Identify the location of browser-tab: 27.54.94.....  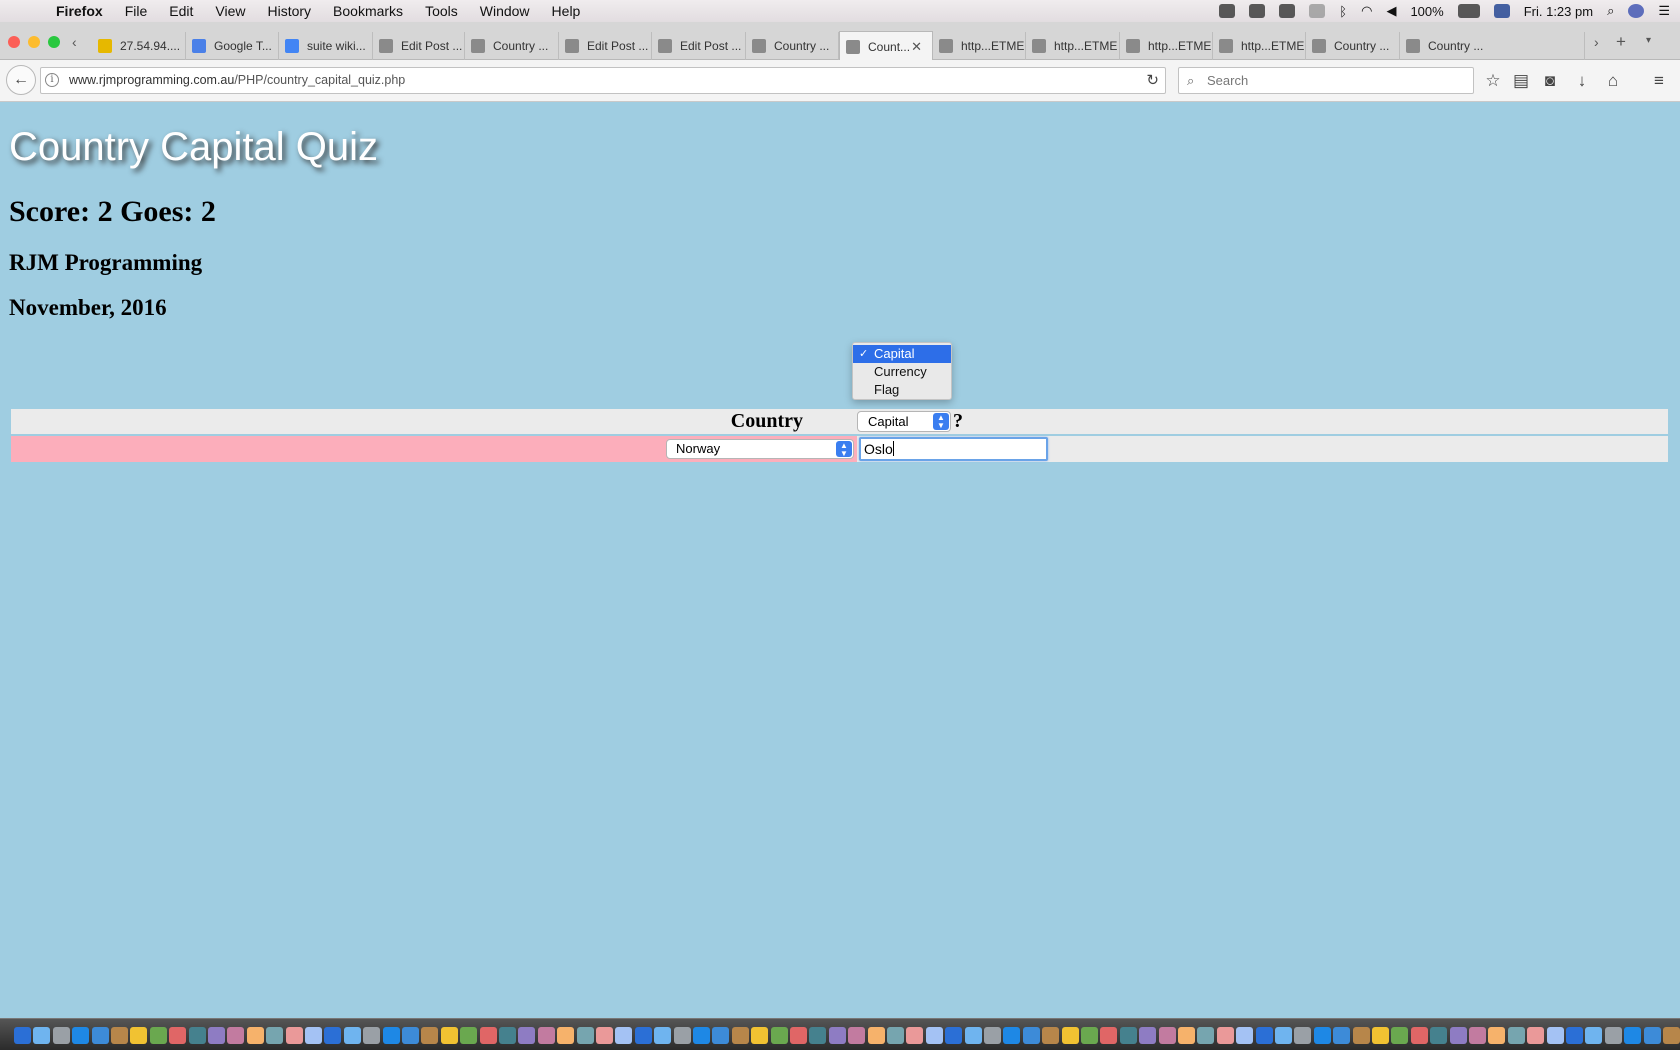
(139, 46).